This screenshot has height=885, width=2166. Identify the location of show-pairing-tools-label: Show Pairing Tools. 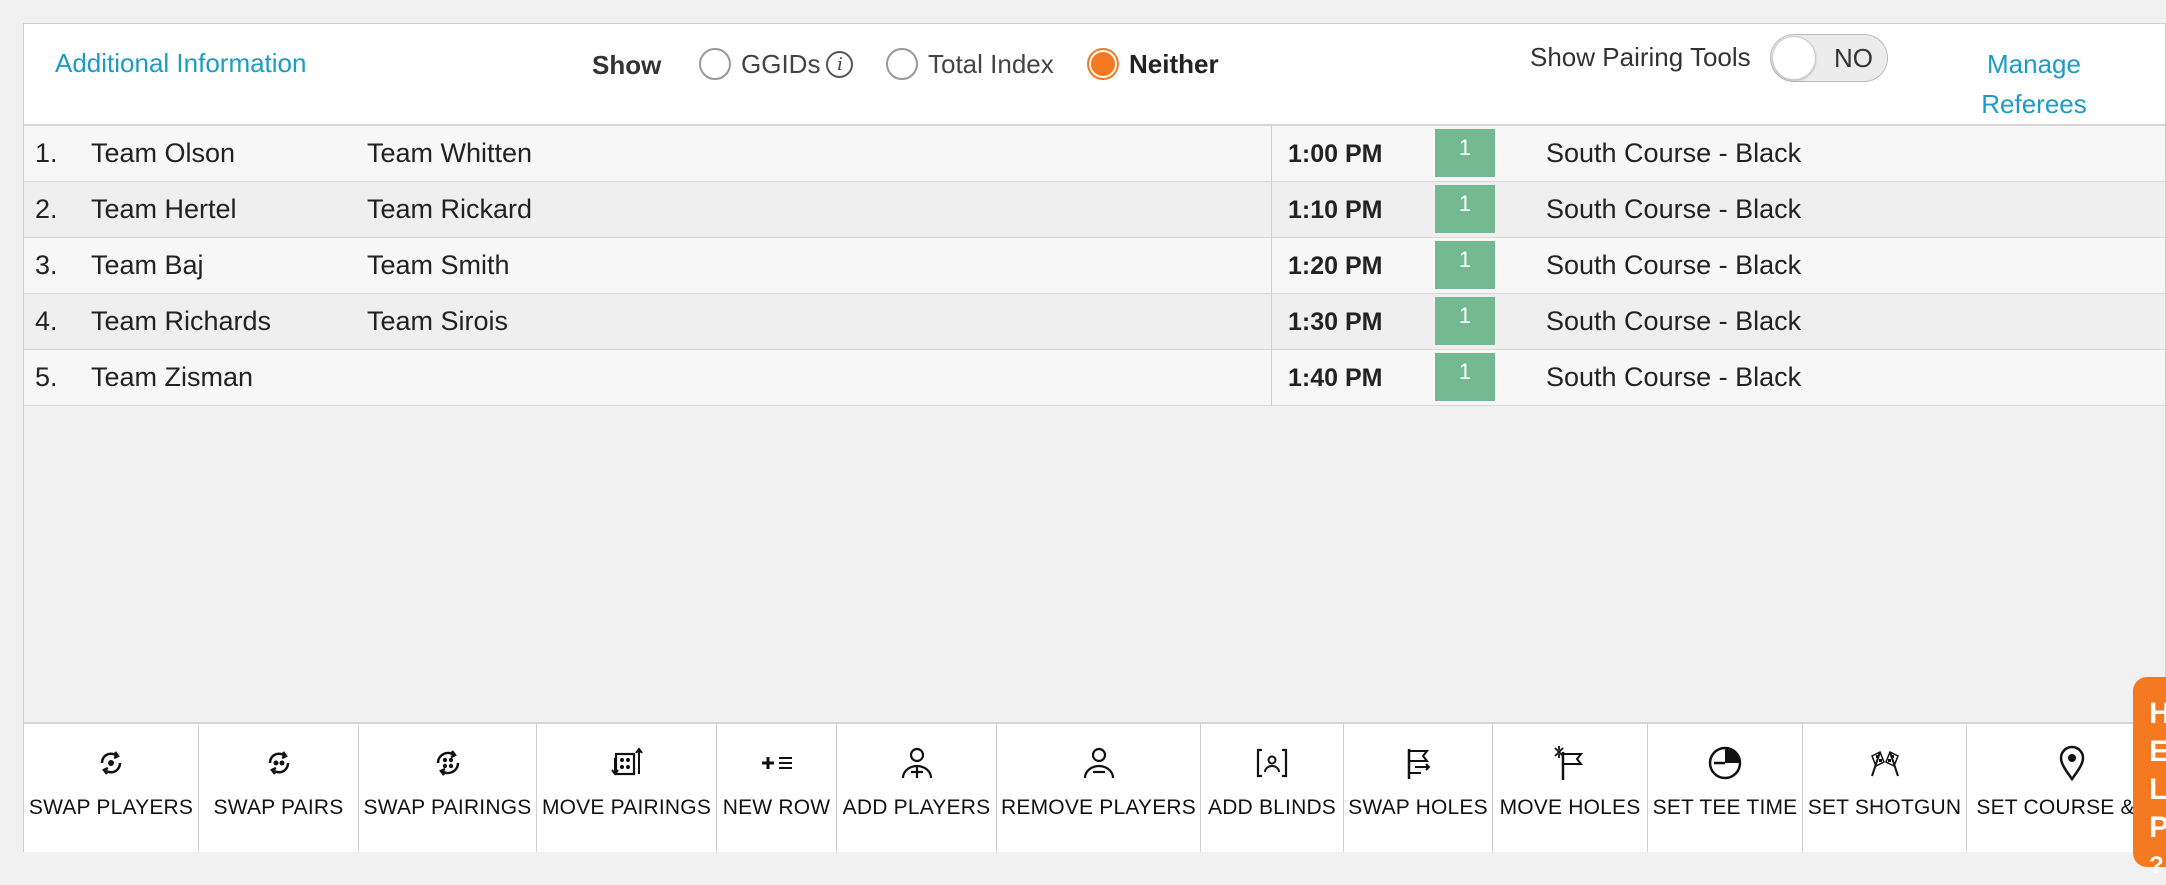
(1640, 57).